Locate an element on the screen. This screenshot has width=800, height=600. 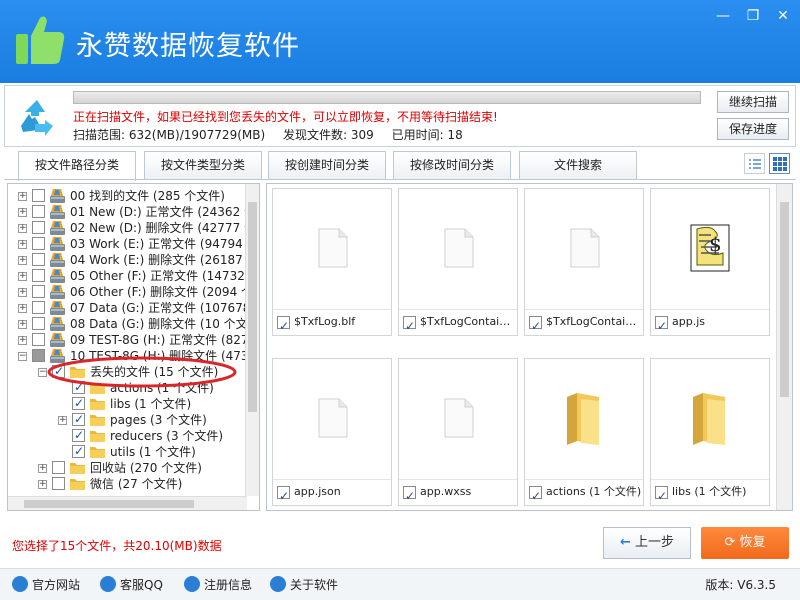
file-card: app.json is located at coordinates (332, 432).